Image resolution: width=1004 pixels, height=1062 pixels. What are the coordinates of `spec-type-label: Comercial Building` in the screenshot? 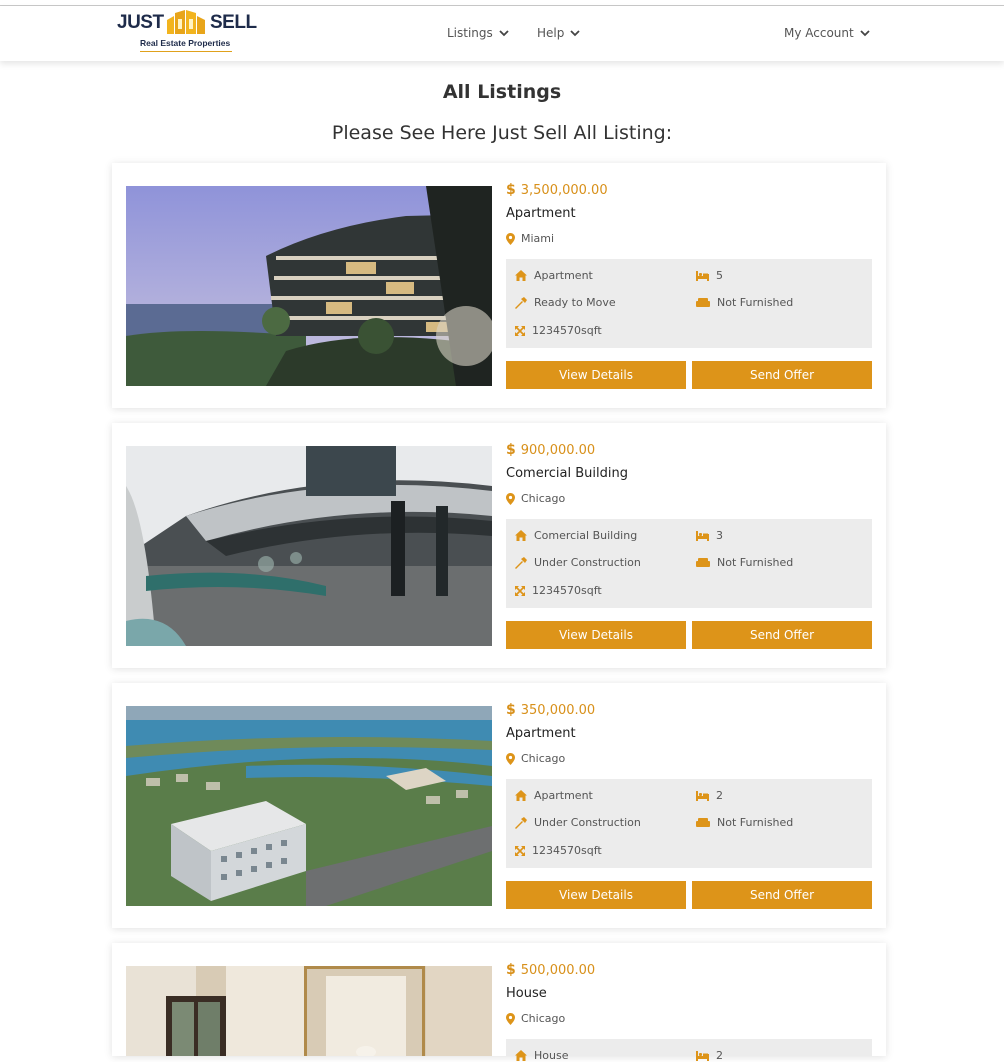 It's located at (586, 535).